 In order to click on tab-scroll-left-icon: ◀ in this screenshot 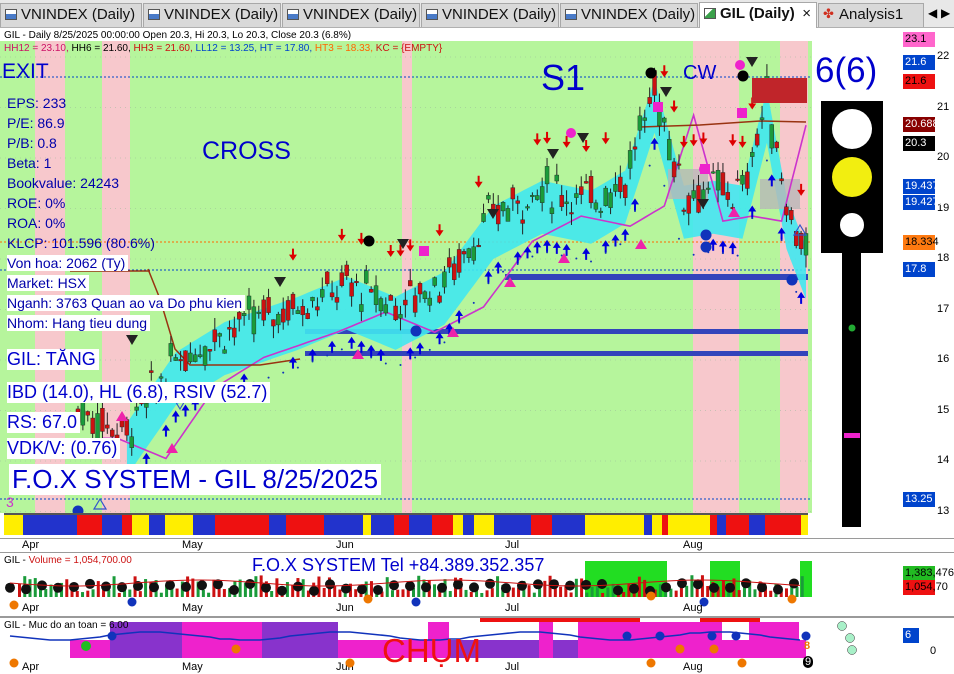, I will do `click(932, 13)`.